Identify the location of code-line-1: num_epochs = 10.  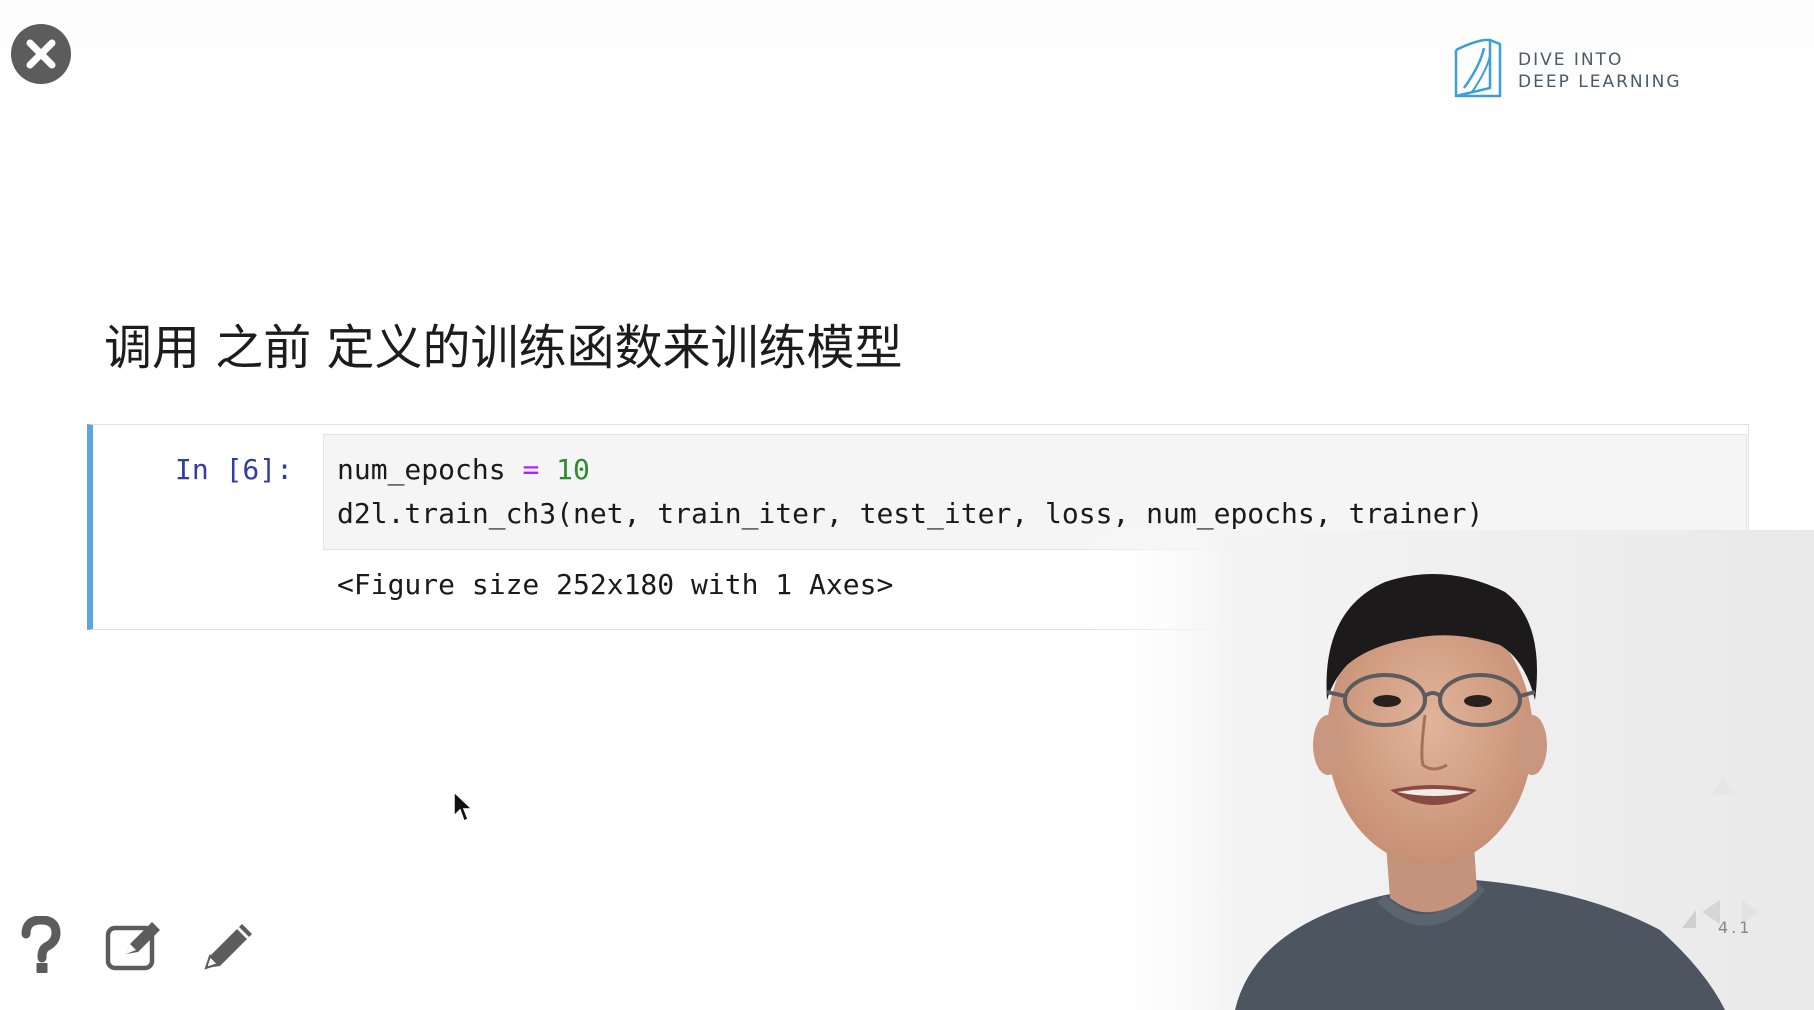
(463, 469).